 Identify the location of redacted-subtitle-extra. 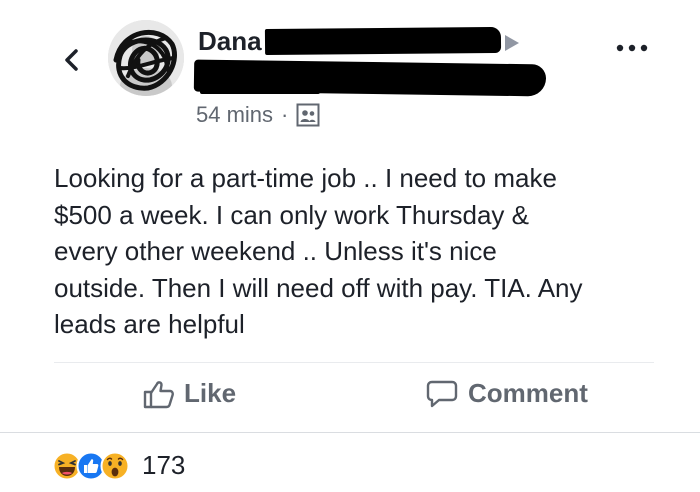
(260, 85).